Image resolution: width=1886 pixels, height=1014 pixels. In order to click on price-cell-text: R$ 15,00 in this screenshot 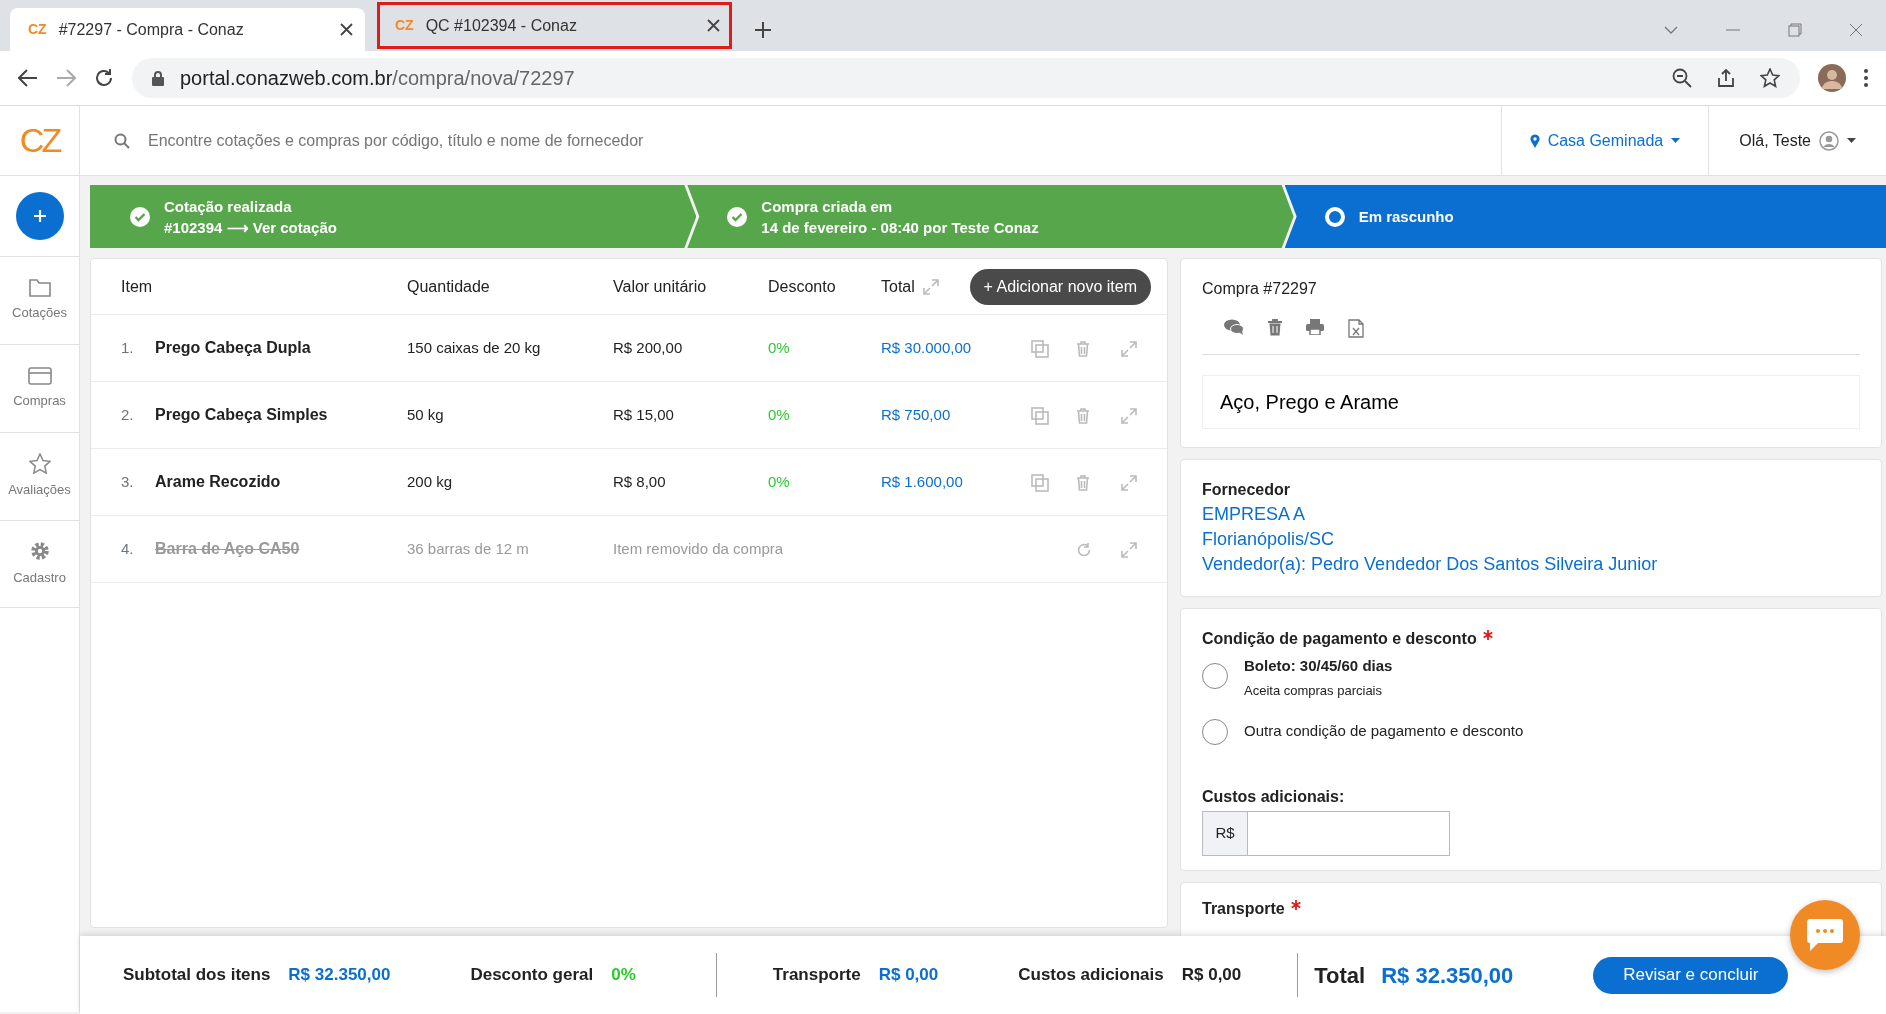, I will do `click(644, 414)`.